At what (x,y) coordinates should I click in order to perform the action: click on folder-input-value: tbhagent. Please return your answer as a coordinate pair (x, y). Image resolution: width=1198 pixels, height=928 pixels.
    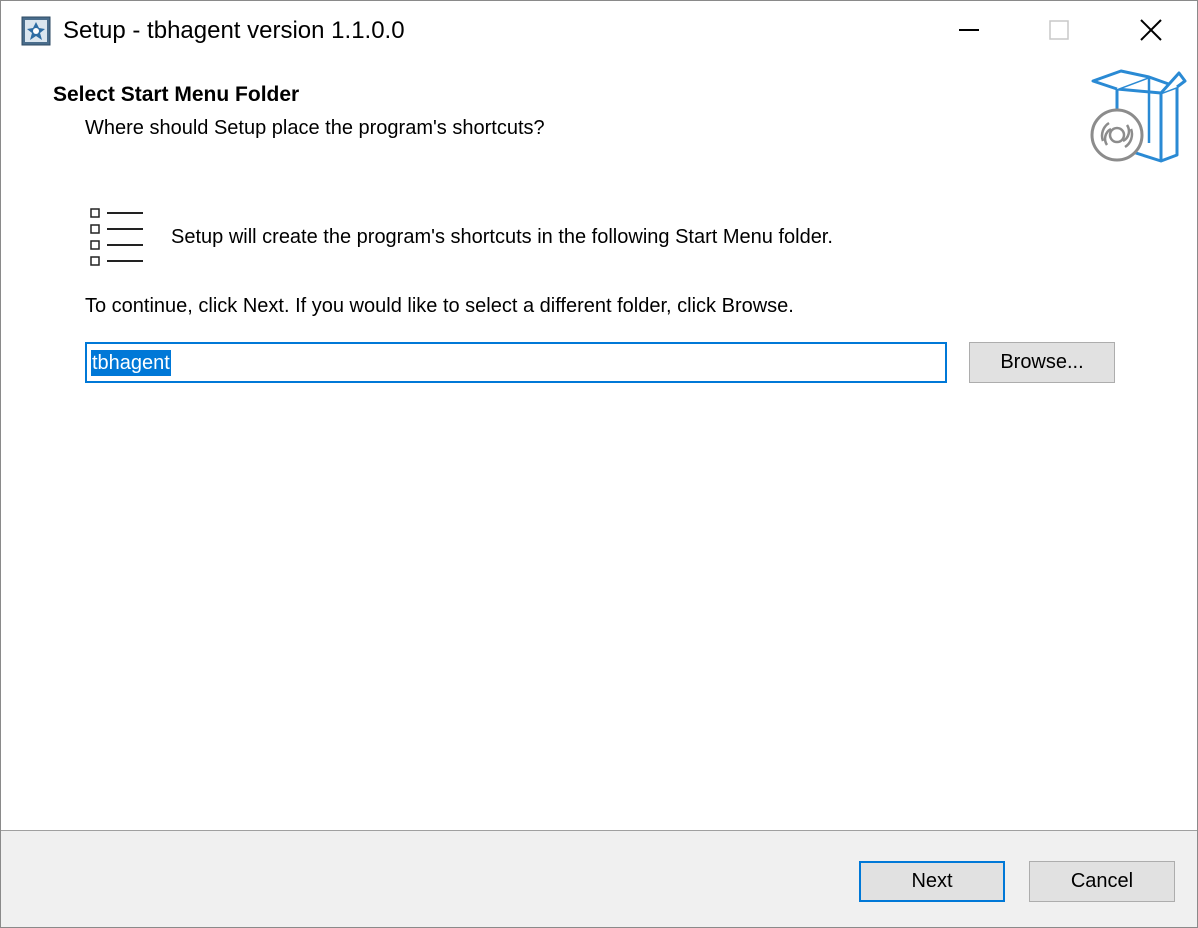
    Looking at the image, I should click on (131, 362).